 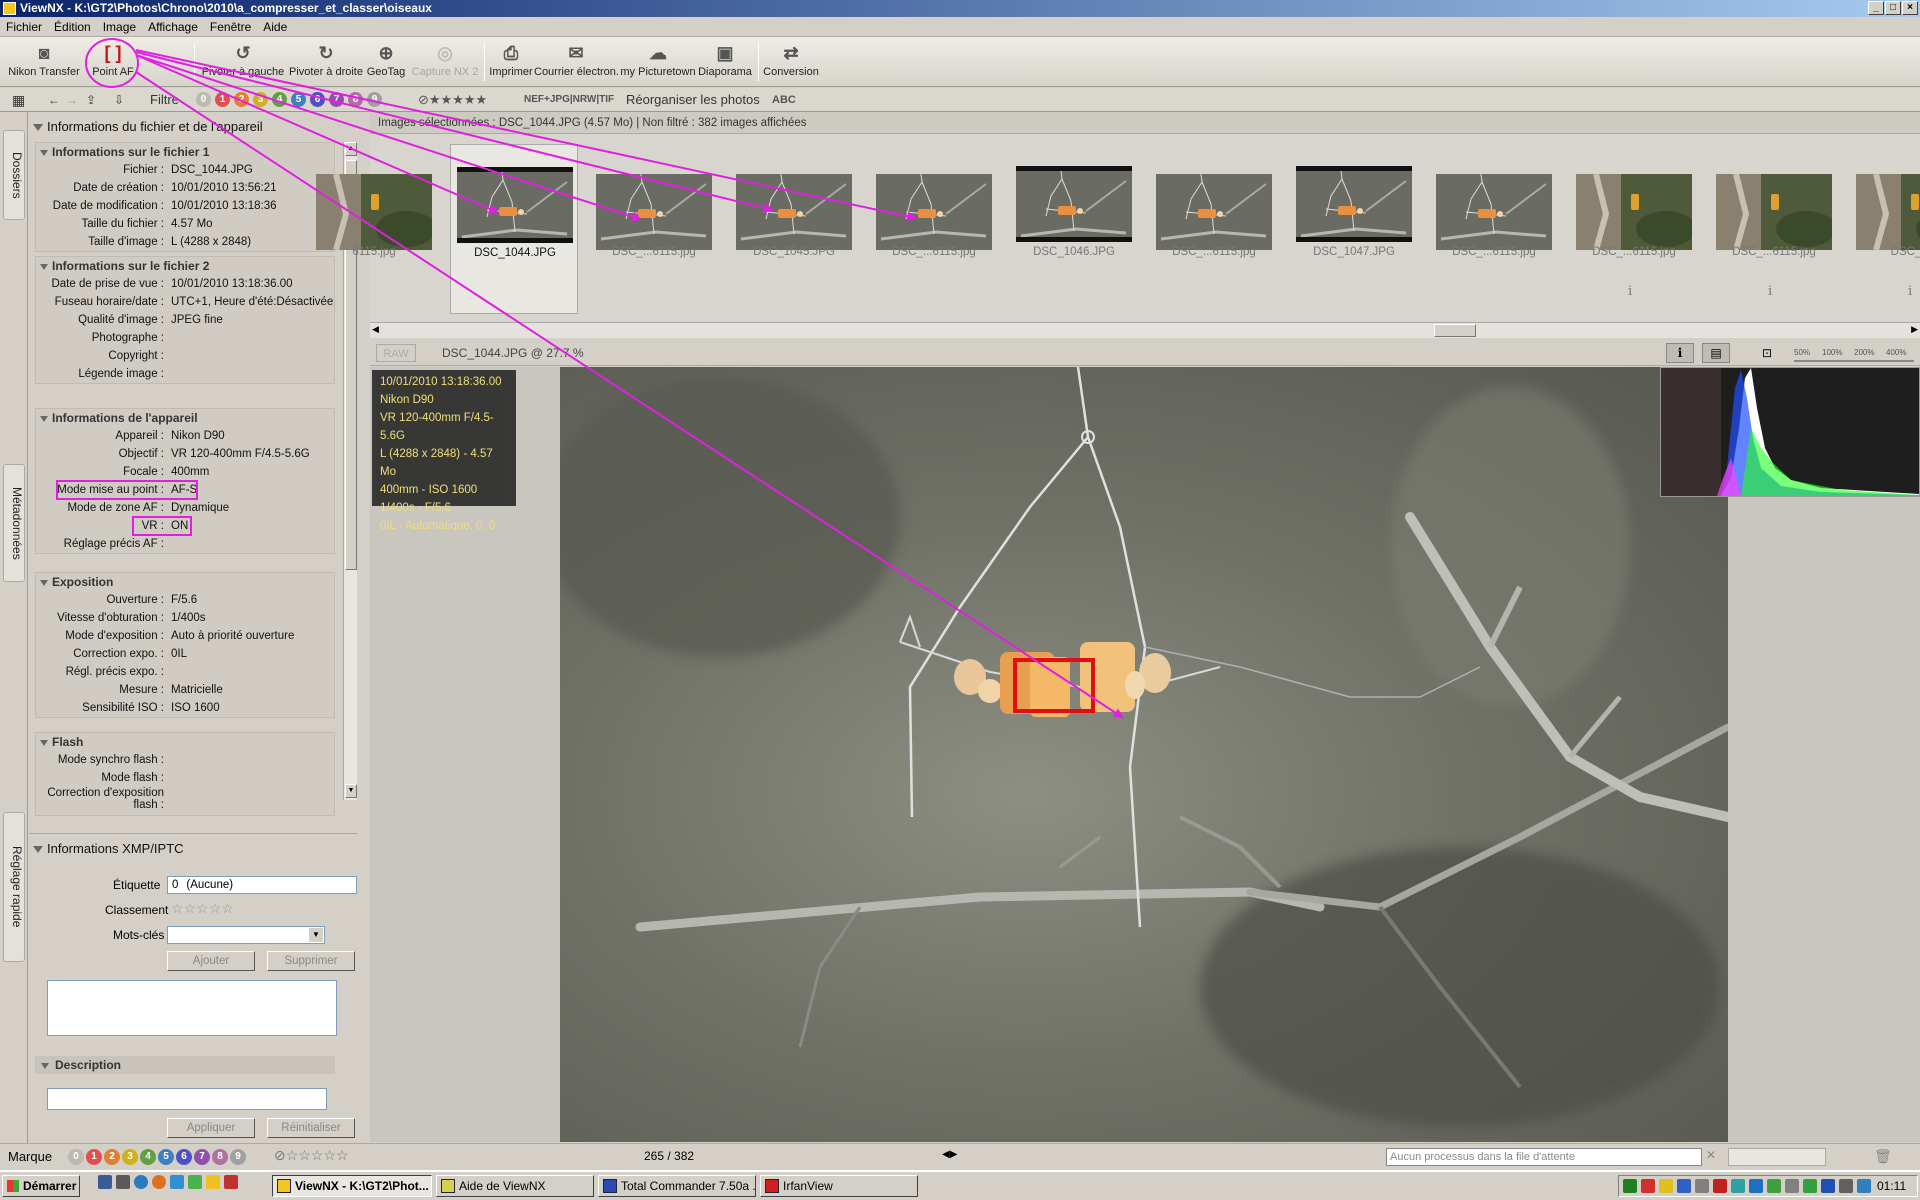 I want to click on thumbnail-item: DSC_1045.JPG, so click(x=794, y=229).